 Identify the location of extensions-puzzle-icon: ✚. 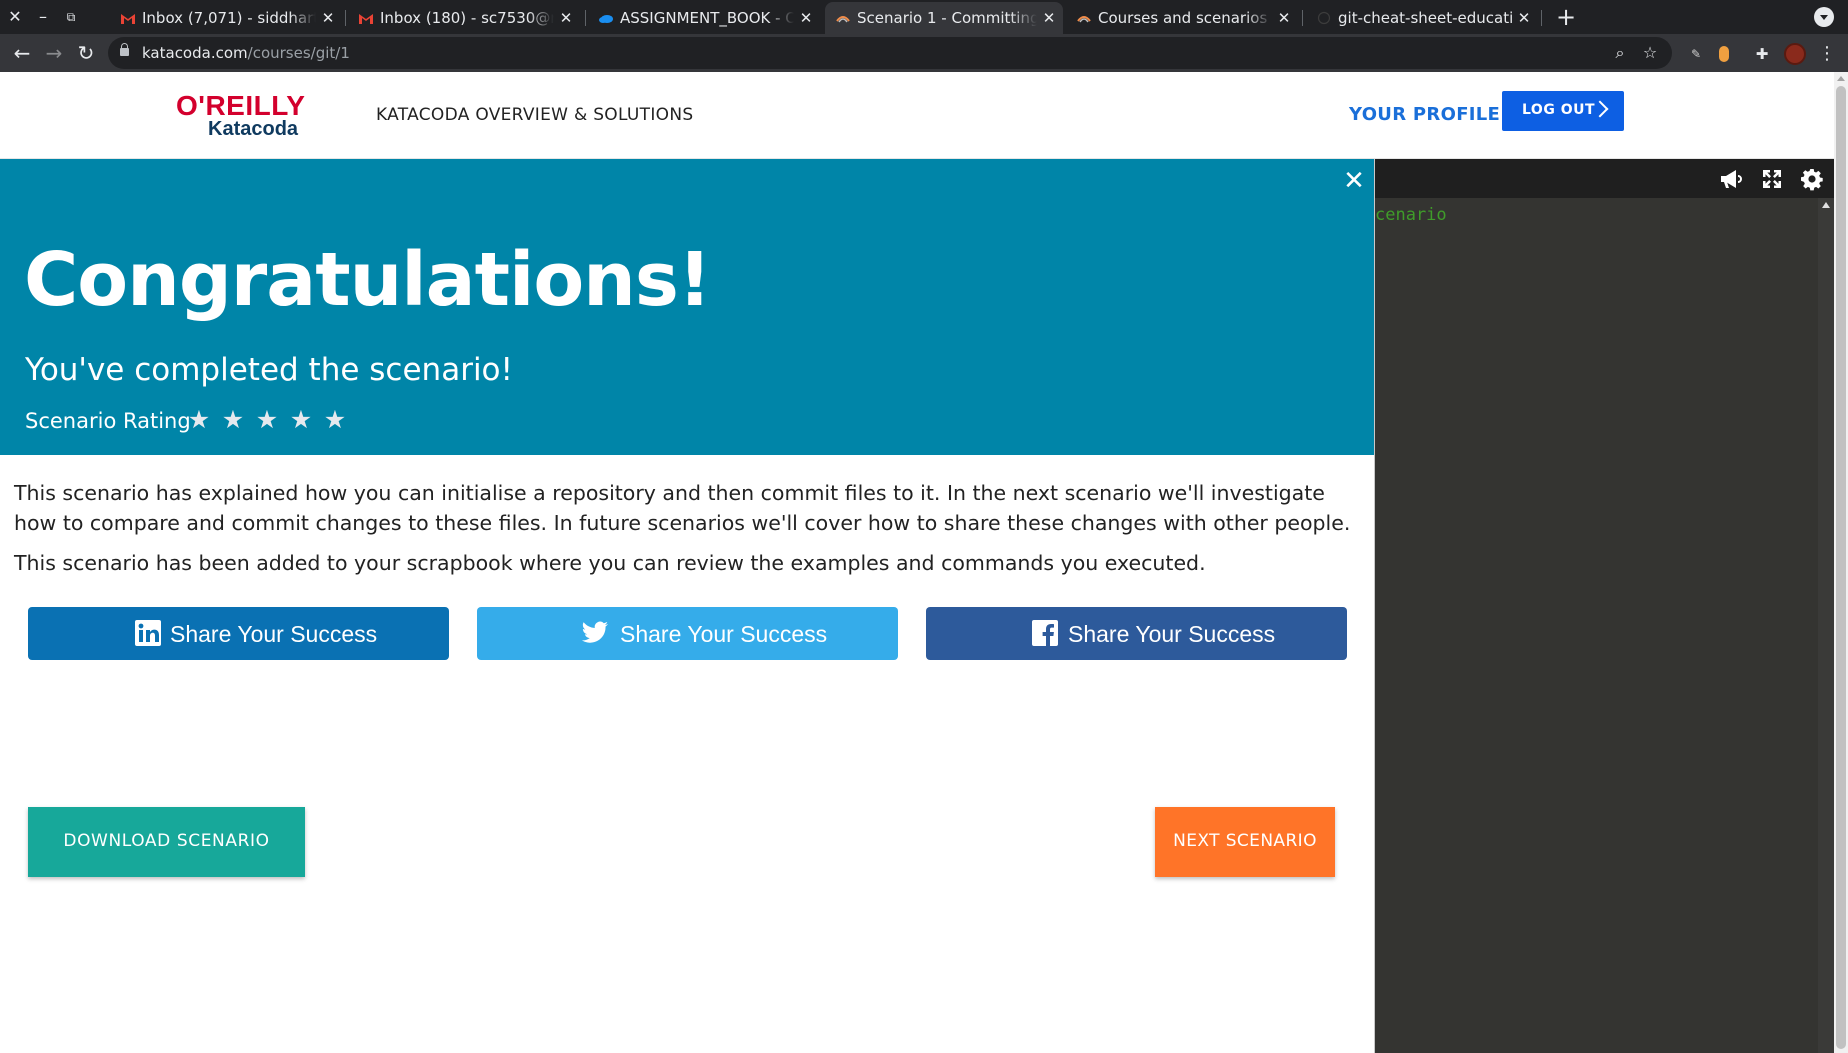
(1762, 54).